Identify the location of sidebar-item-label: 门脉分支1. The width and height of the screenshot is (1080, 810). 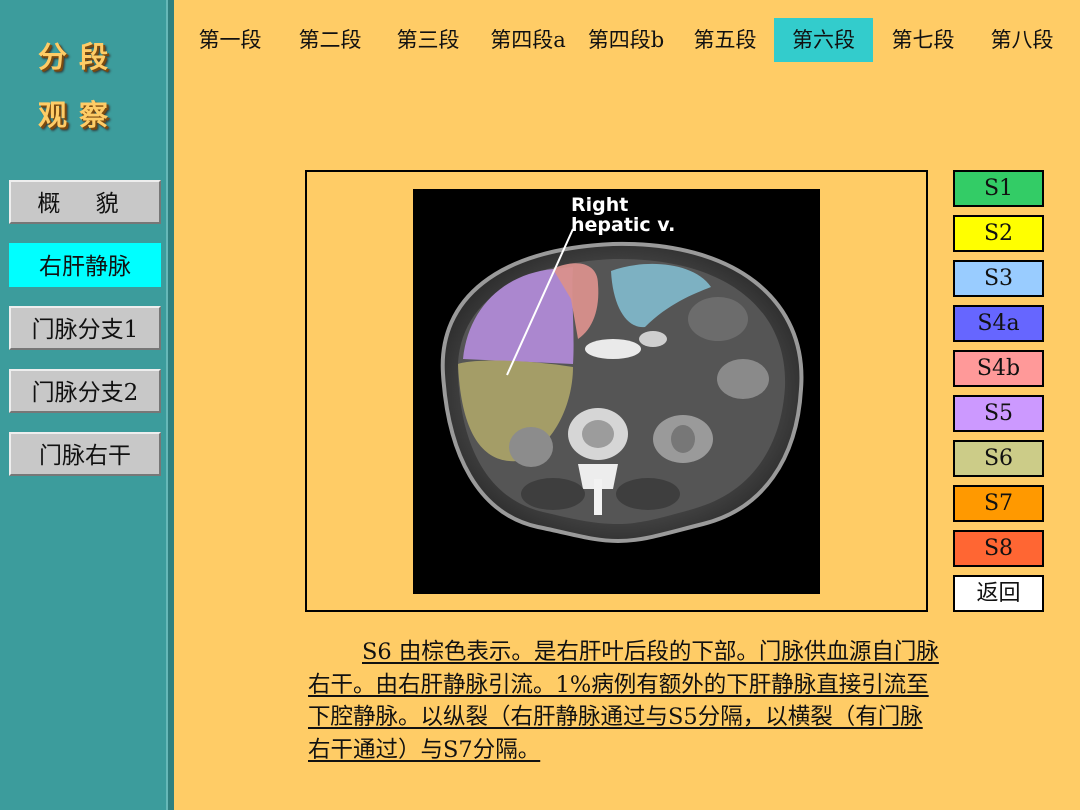
(85, 330).